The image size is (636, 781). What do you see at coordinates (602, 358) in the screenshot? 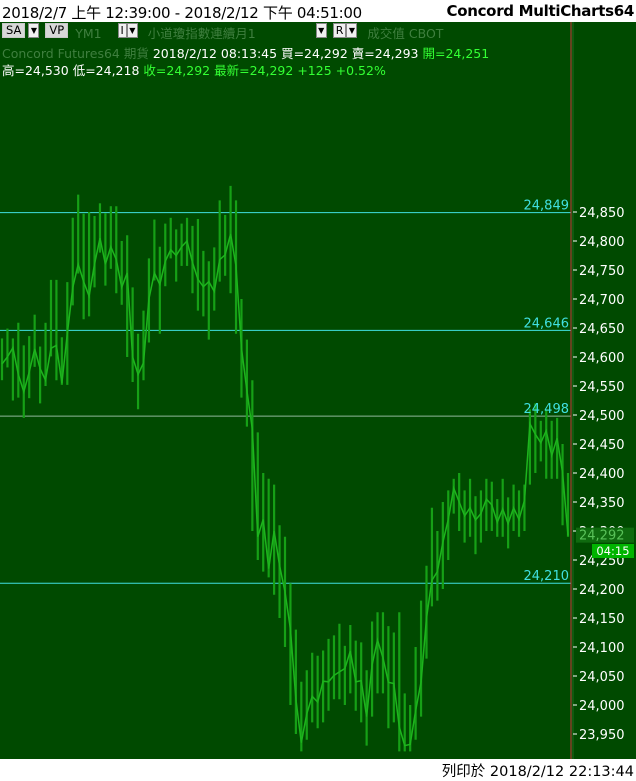
I see `y-tick-label: 24,600` at bounding box center [602, 358].